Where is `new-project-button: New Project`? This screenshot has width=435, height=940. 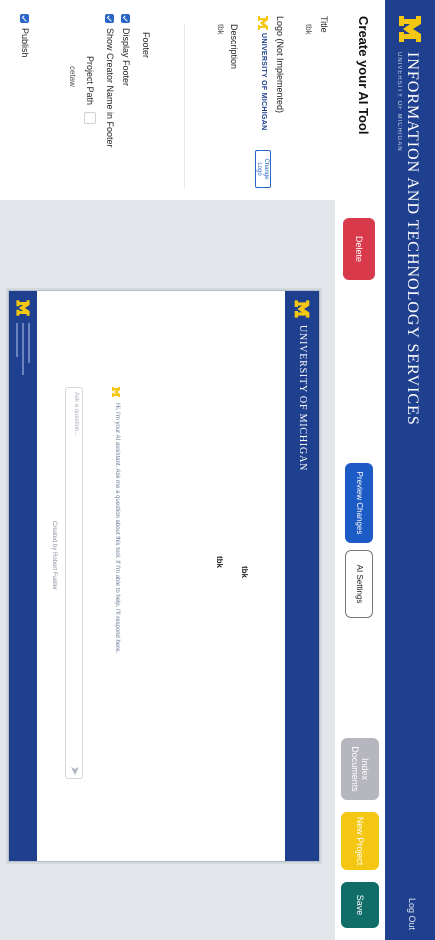
new-project-button: New Project is located at coordinates (360, 841).